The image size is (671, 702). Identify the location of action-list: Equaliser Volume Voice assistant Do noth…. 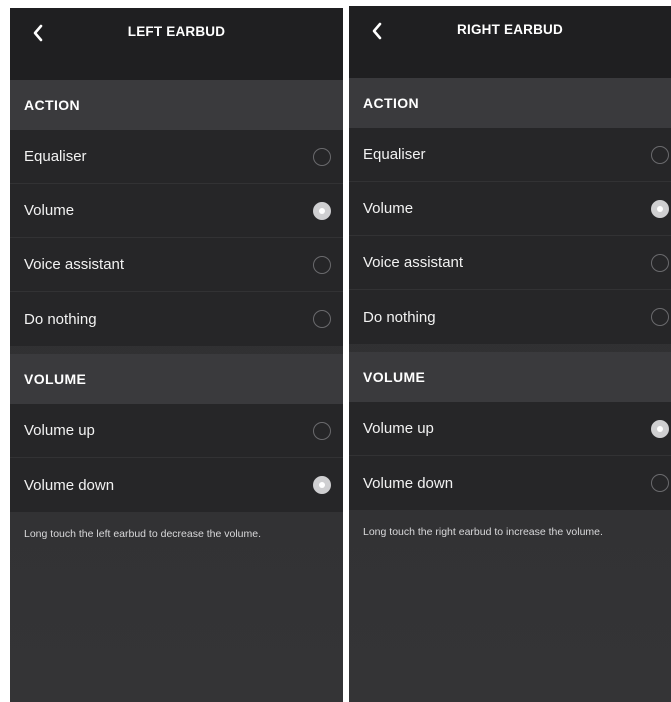
(510, 236).